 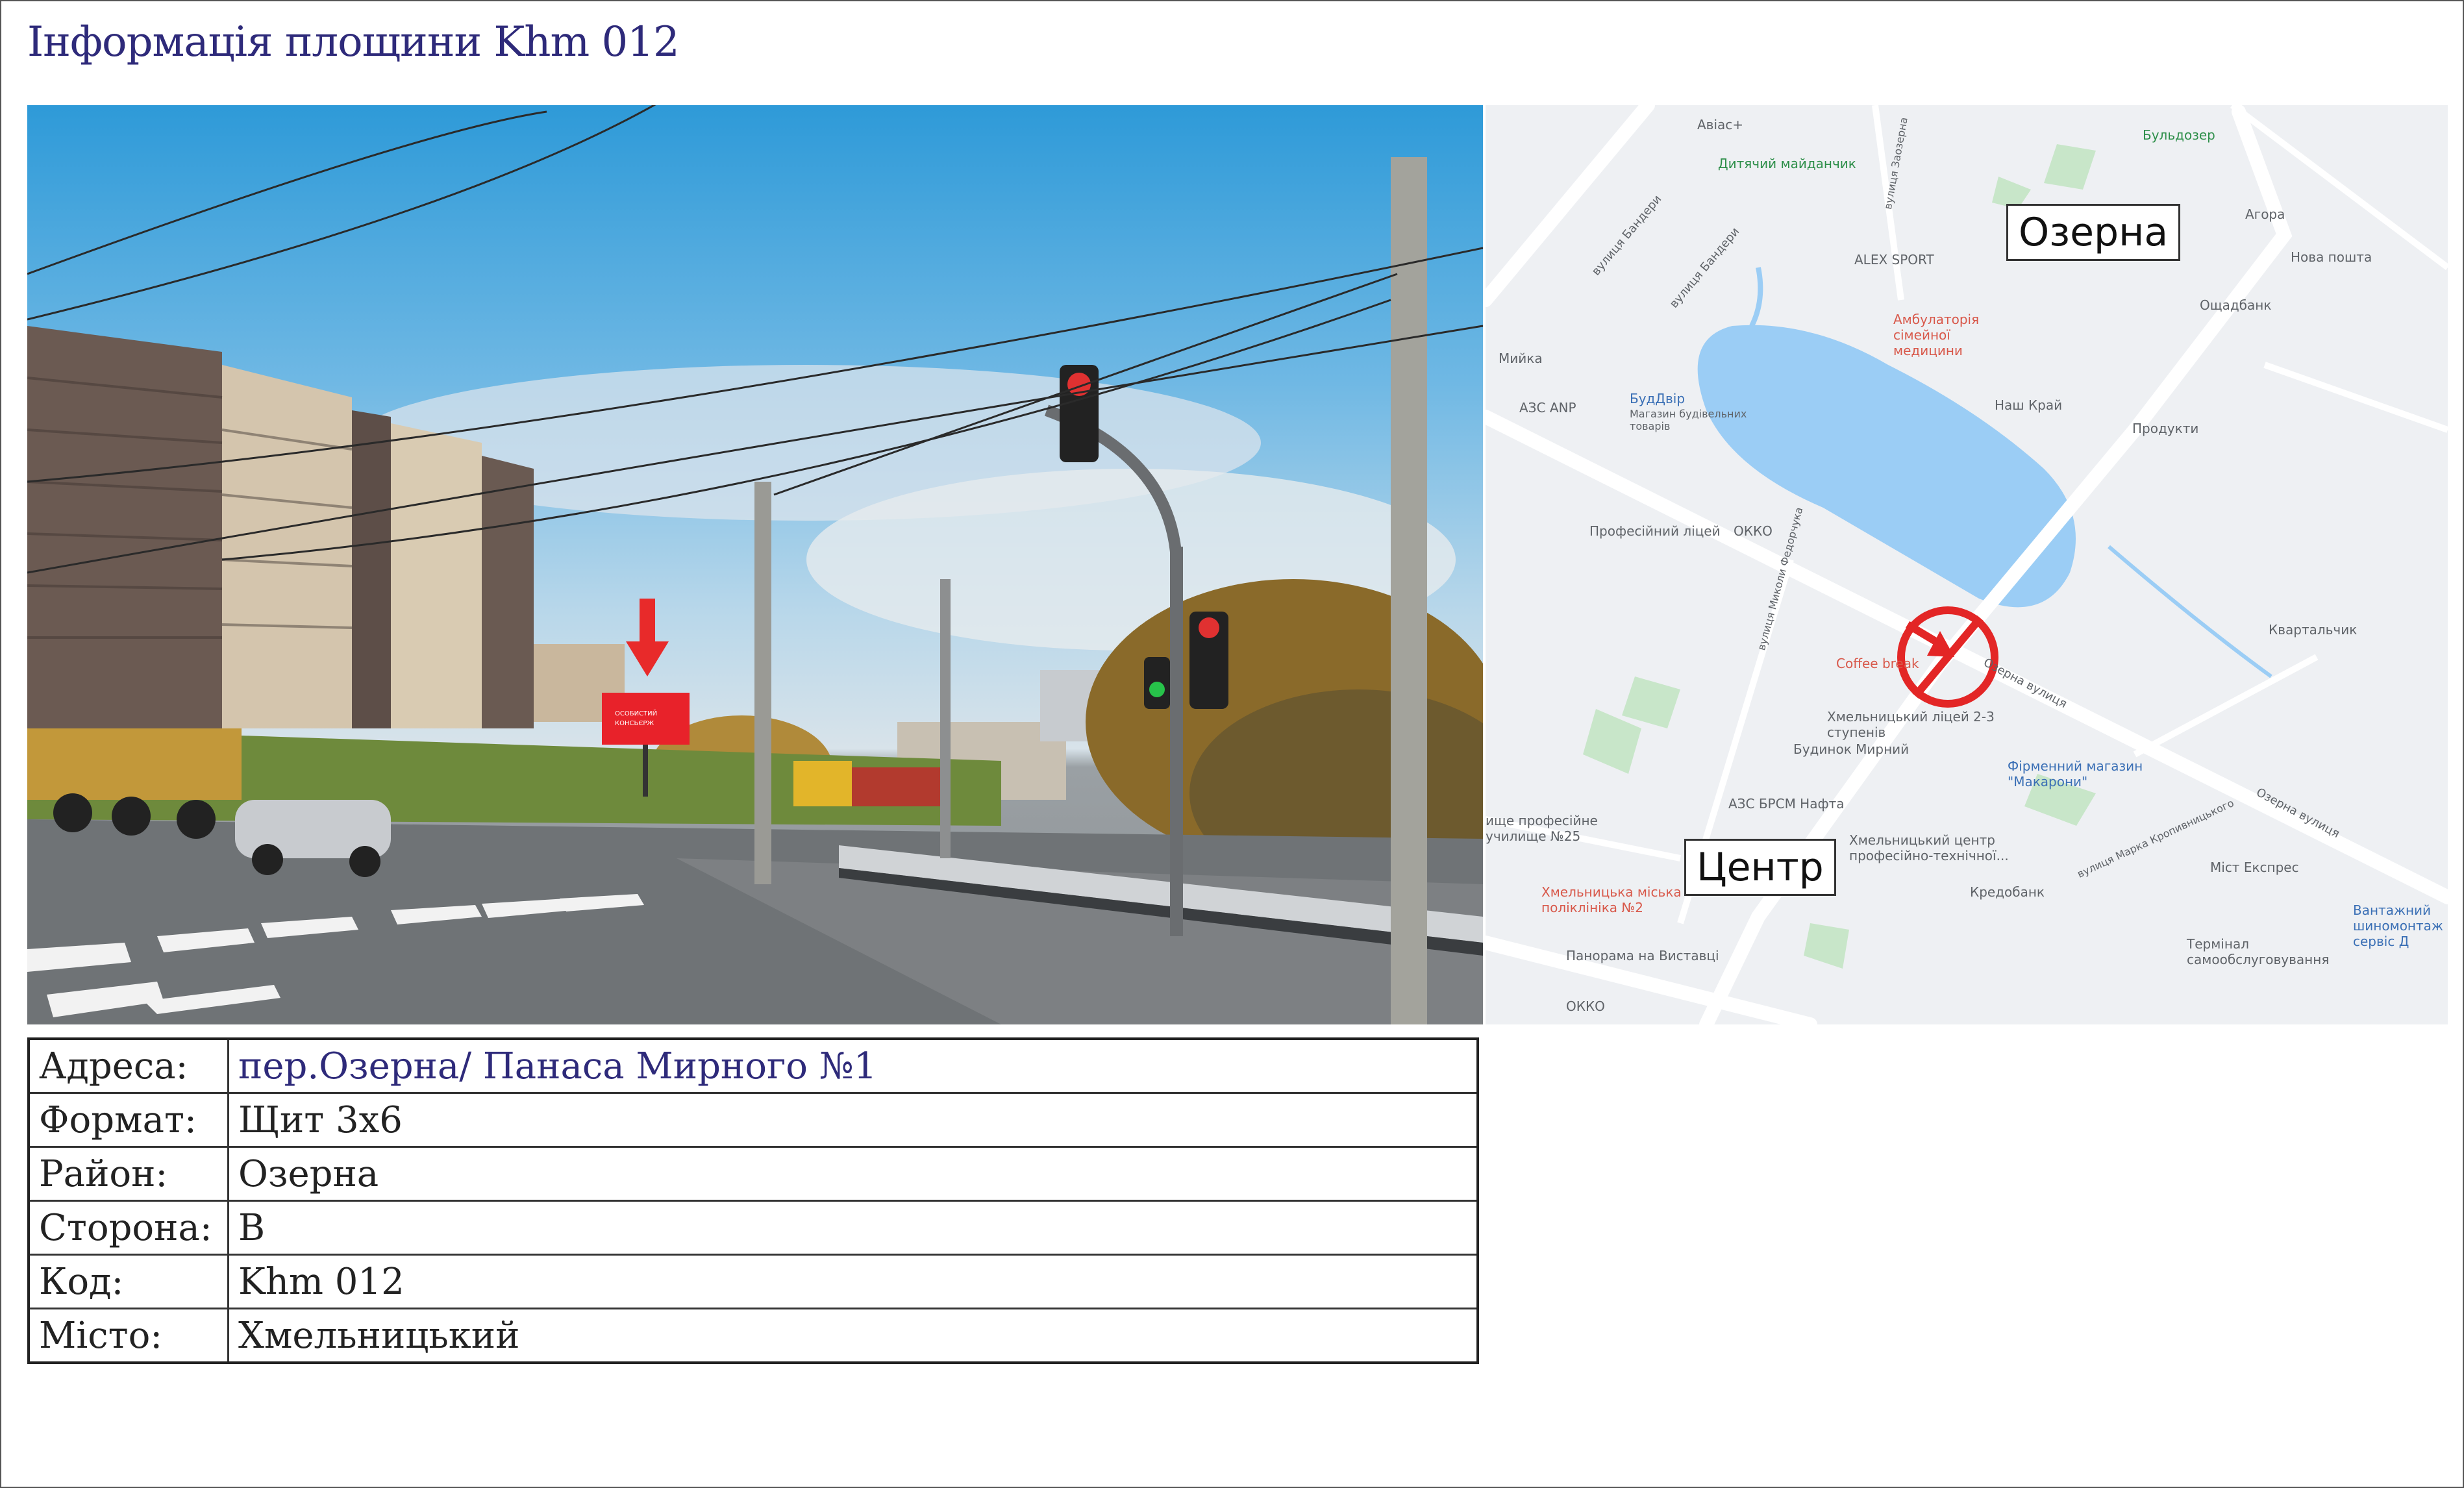 What do you see at coordinates (1542, 828) in the screenshot?
I see `map-poi: ище професійне училище №25` at bounding box center [1542, 828].